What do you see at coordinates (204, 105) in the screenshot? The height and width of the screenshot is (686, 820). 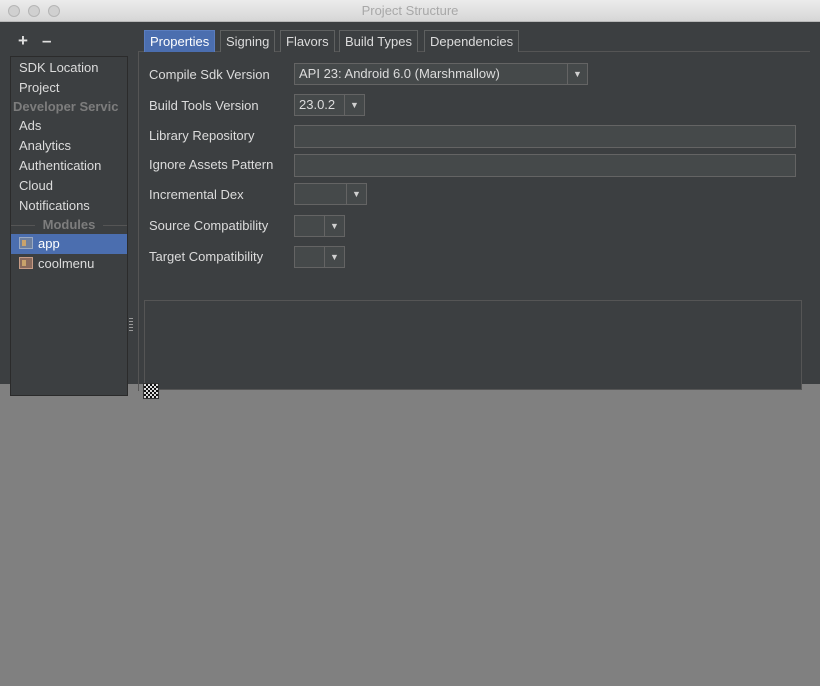 I see `build-tools-label: Build Tools Version` at bounding box center [204, 105].